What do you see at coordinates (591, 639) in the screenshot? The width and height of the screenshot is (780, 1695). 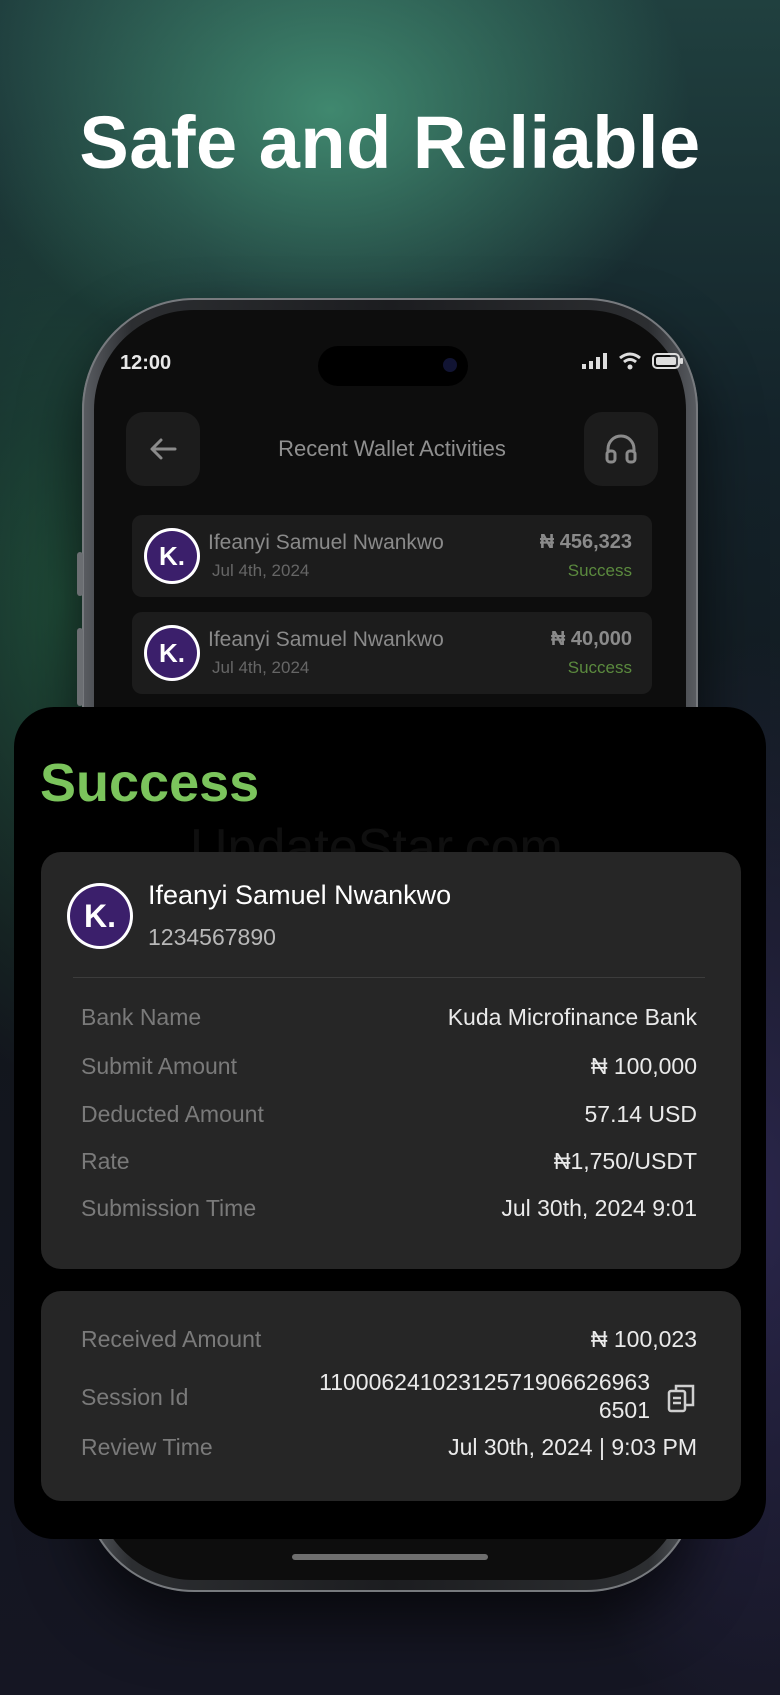 I see `activity-amount: ₦ 40,000` at bounding box center [591, 639].